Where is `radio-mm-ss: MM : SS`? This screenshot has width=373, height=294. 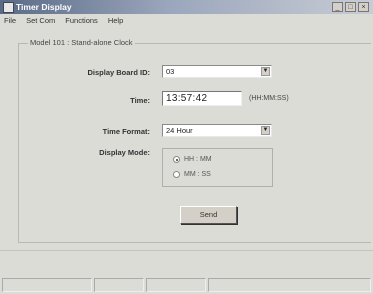
radio-mm-ss: MM : SS is located at coordinates (192, 174).